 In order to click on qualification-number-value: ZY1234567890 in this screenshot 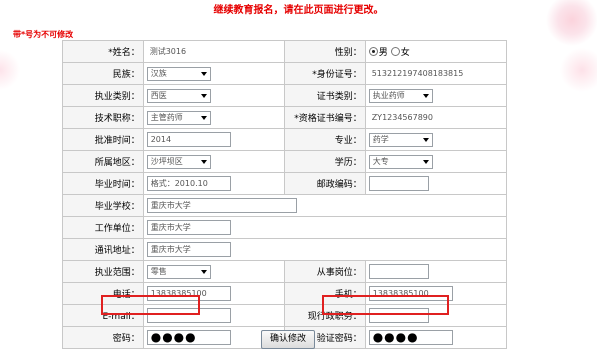, I will do `click(402, 117)`.